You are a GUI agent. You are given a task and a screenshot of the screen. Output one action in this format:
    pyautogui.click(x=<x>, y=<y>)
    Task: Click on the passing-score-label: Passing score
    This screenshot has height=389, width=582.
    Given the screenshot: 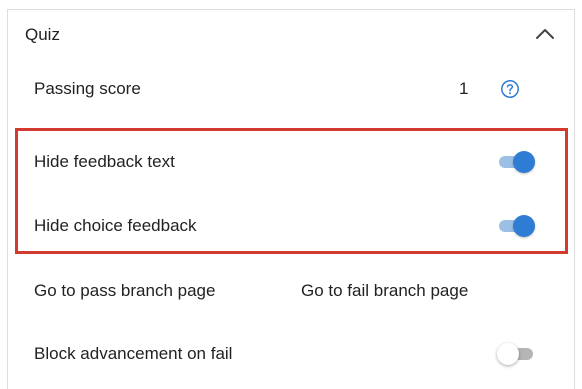 What is the action you would take?
    pyautogui.click(x=87, y=88)
    